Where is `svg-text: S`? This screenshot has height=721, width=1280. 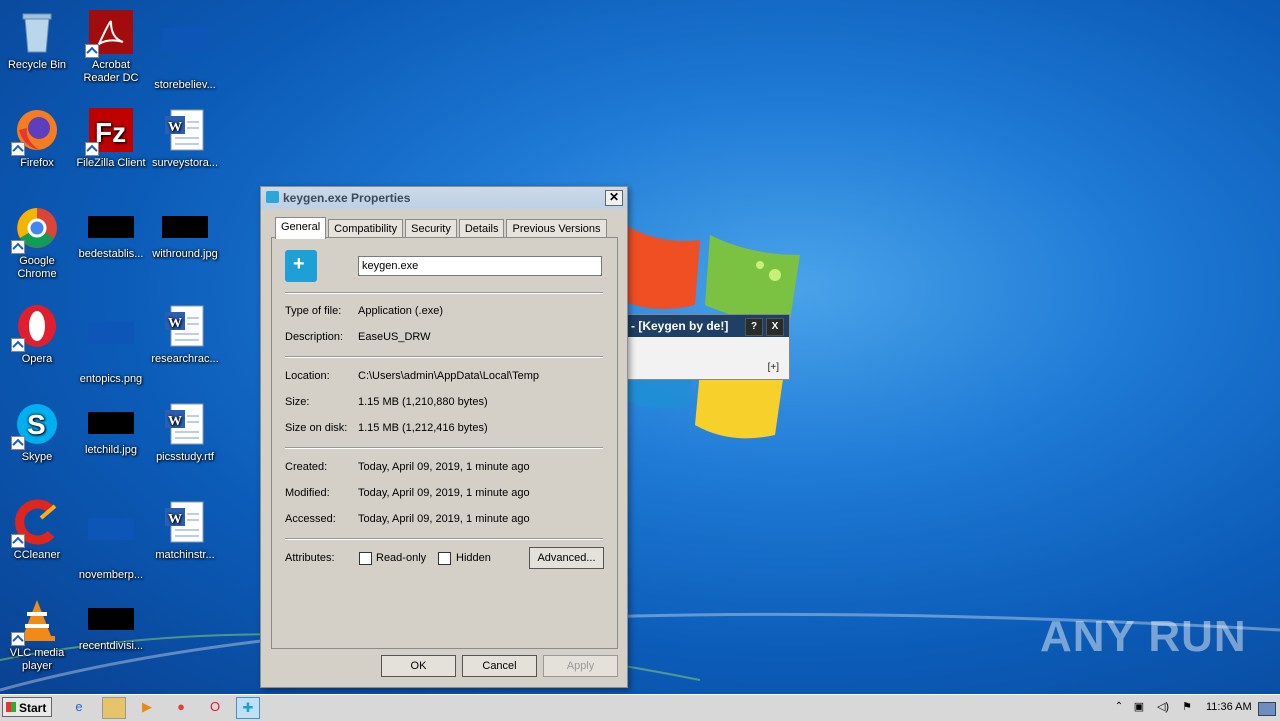 svg-text: S is located at coordinates (36, 424).